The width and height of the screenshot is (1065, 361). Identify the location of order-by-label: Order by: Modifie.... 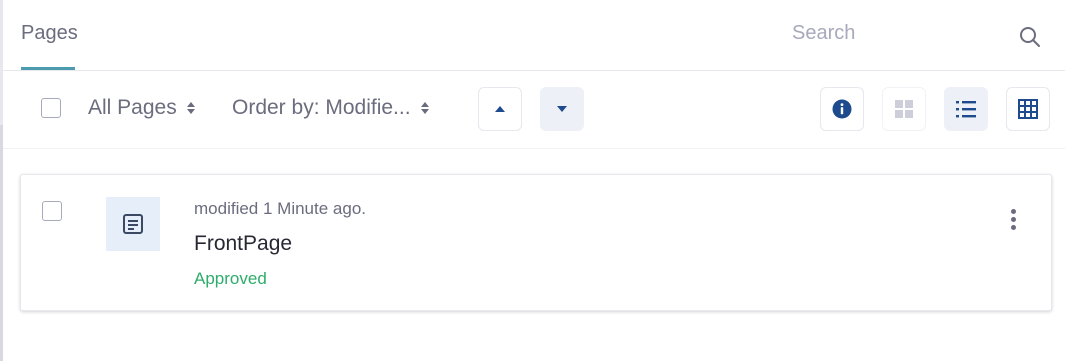
(321, 107).